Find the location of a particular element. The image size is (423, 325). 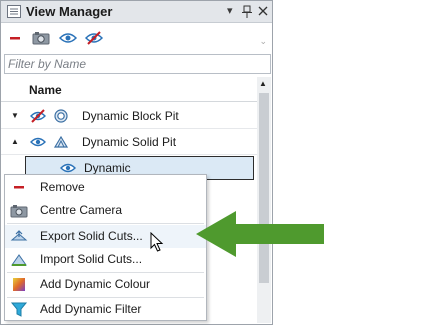

export-cuts-icon is located at coordinates (19, 235).